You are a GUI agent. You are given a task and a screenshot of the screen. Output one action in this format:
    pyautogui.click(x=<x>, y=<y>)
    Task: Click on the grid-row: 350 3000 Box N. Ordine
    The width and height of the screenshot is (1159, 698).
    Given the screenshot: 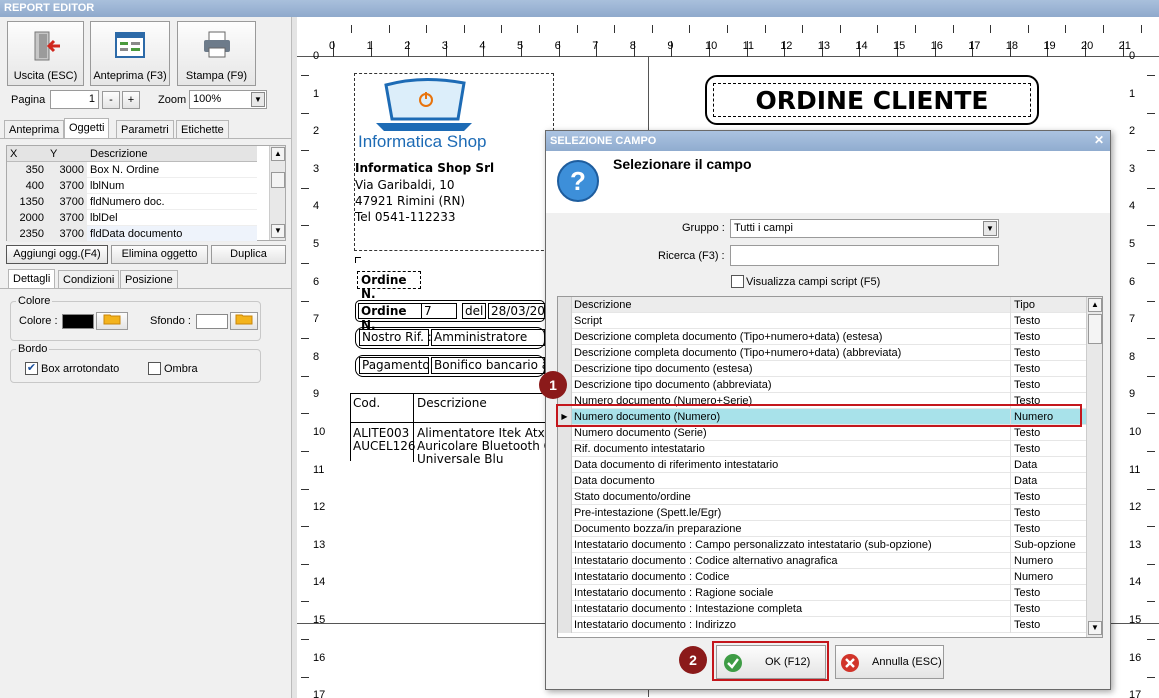 What is the action you would take?
    pyautogui.click(x=132, y=170)
    